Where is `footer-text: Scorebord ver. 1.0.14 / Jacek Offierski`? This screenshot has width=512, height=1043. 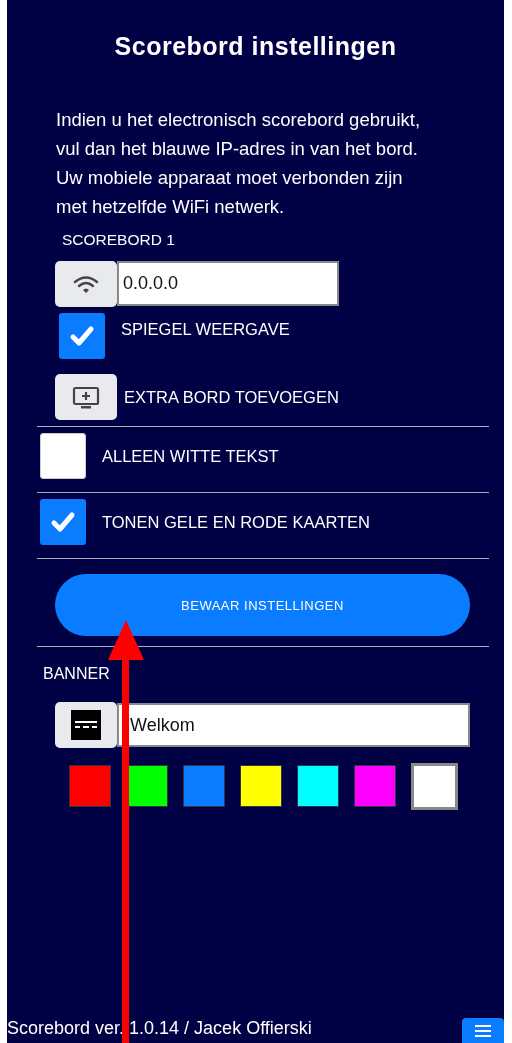 footer-text: Scorebord ver. 1.0.14 / Jacek Offierski is located at coordinates (159, 1028).